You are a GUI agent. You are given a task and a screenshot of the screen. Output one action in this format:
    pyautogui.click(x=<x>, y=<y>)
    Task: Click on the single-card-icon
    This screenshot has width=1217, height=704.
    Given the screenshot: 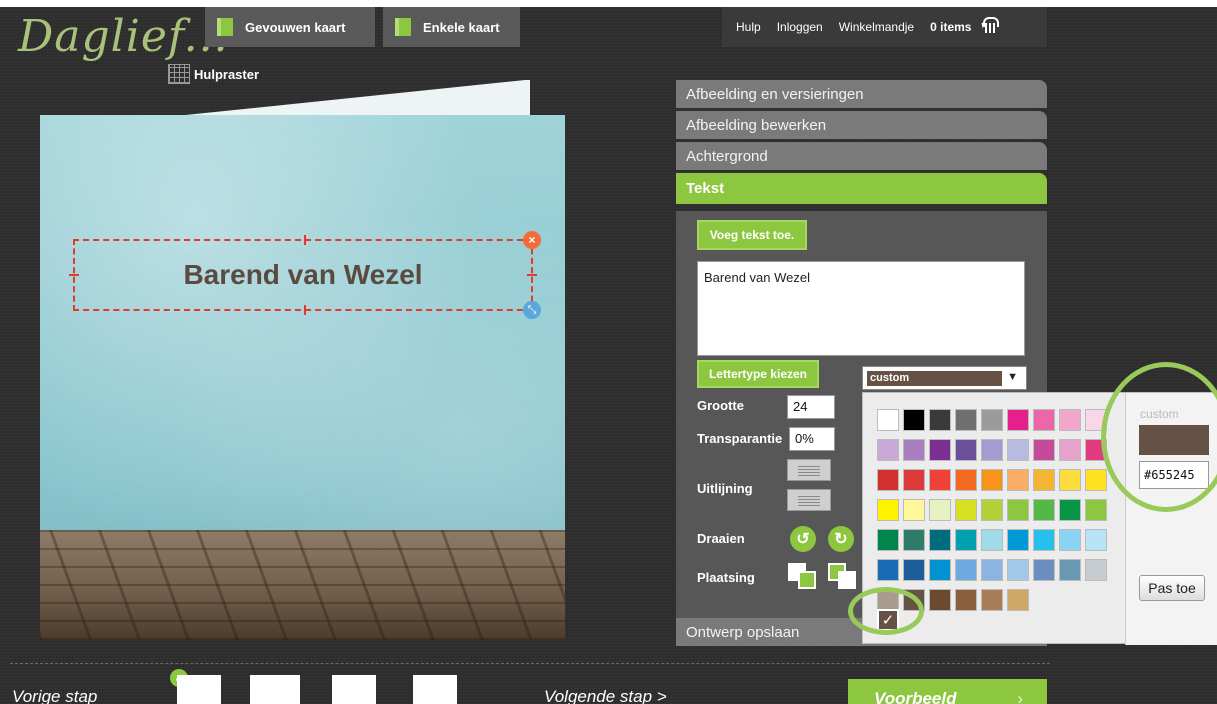 What is the action you would take?
    pyautogui.click(x=403, y=27)
    